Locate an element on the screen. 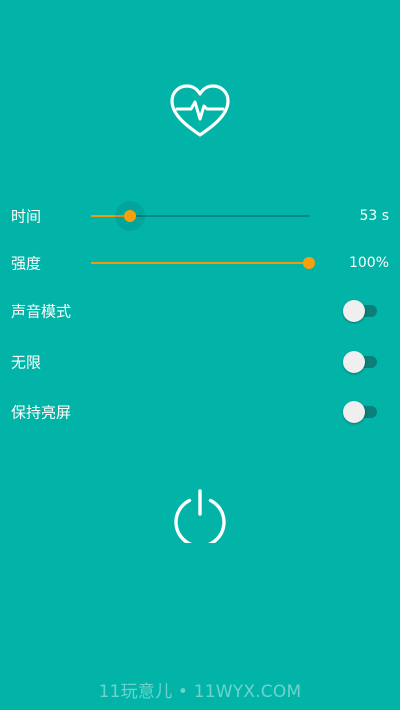 This screenshot has height=710, width=400. heart-pulse-icon is located at coordinates (200, 110).